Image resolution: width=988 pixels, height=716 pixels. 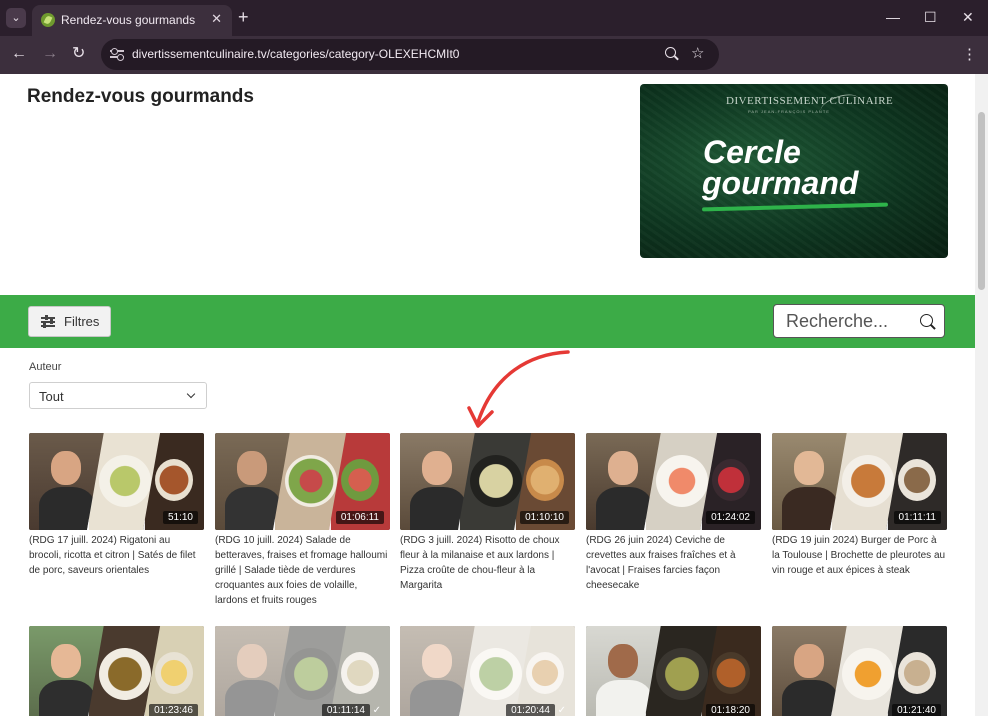 I want to click on maximize-icon: ☐, so click(x=930, y=17).